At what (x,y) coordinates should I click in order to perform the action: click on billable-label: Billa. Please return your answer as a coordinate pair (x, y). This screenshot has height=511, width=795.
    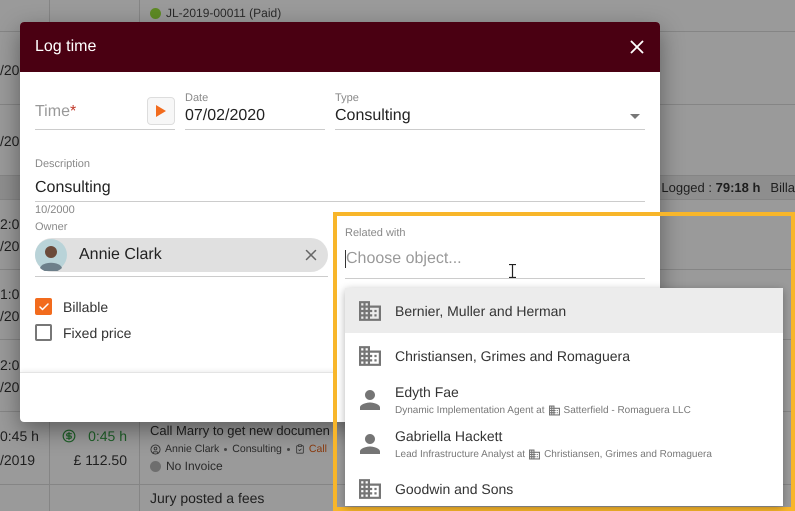
    Looking at the image, I should click on (782, 187).